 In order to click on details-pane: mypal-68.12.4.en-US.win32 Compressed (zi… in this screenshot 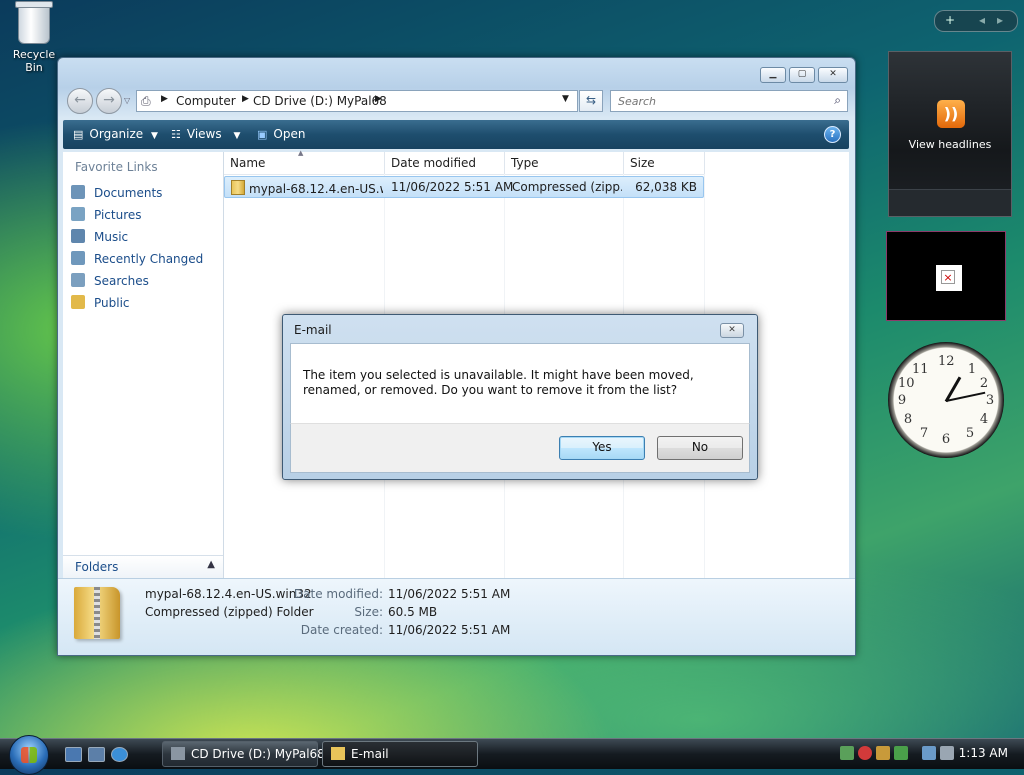, I will do `click(456, 616)`.